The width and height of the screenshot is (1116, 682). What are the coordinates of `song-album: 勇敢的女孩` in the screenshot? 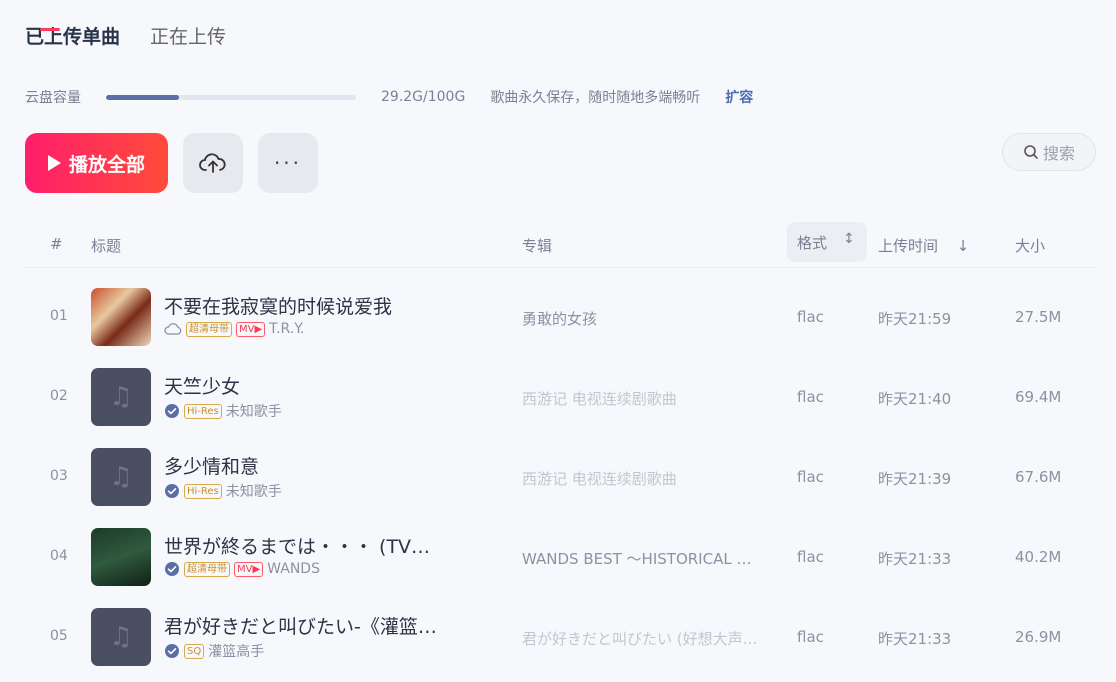 It's located at (644, 318).